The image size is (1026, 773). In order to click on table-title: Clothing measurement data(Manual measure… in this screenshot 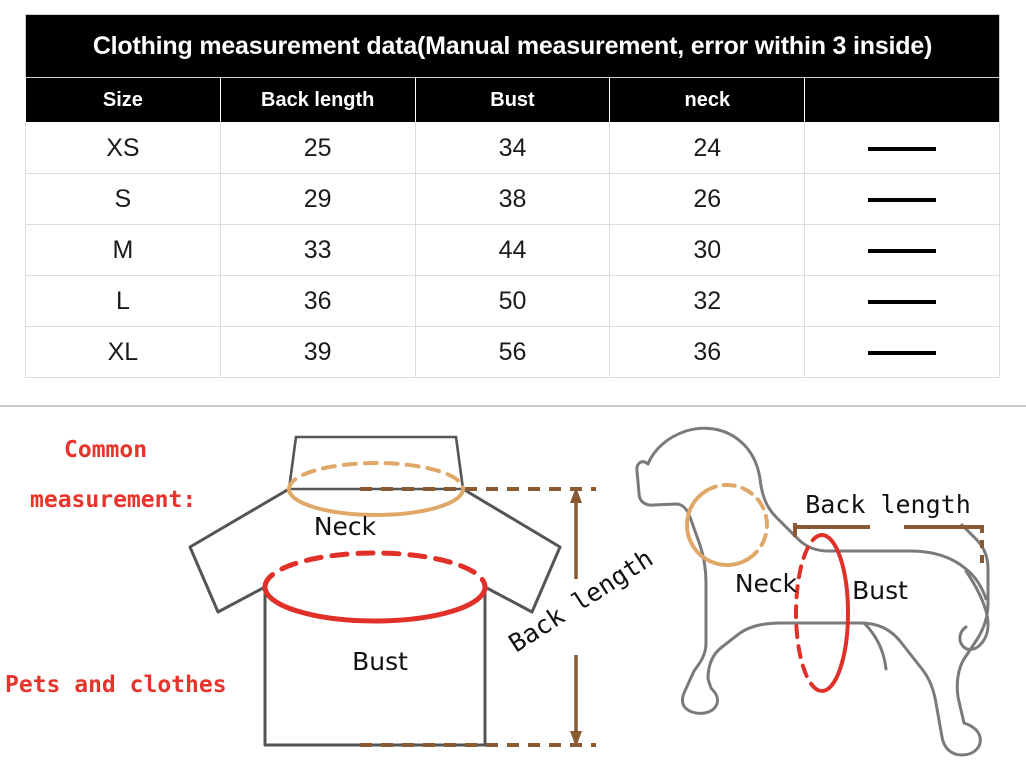, I will do `click(512, 46)`.